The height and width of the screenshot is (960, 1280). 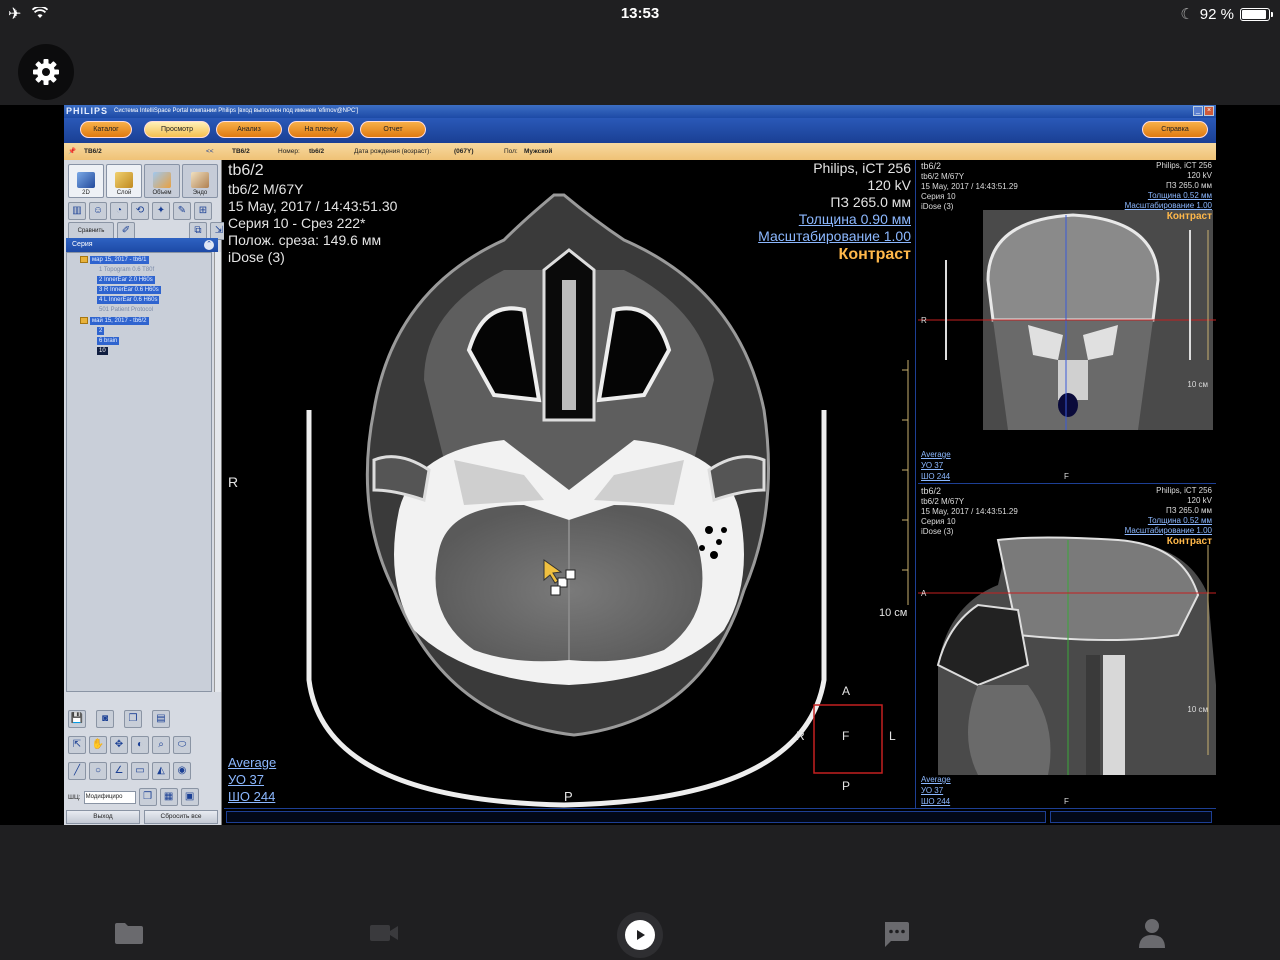 What do you see at coordinates (124, 181) in the screenshot?
I see `mode-slice-button: Слой` at bounding box center [124, 181].